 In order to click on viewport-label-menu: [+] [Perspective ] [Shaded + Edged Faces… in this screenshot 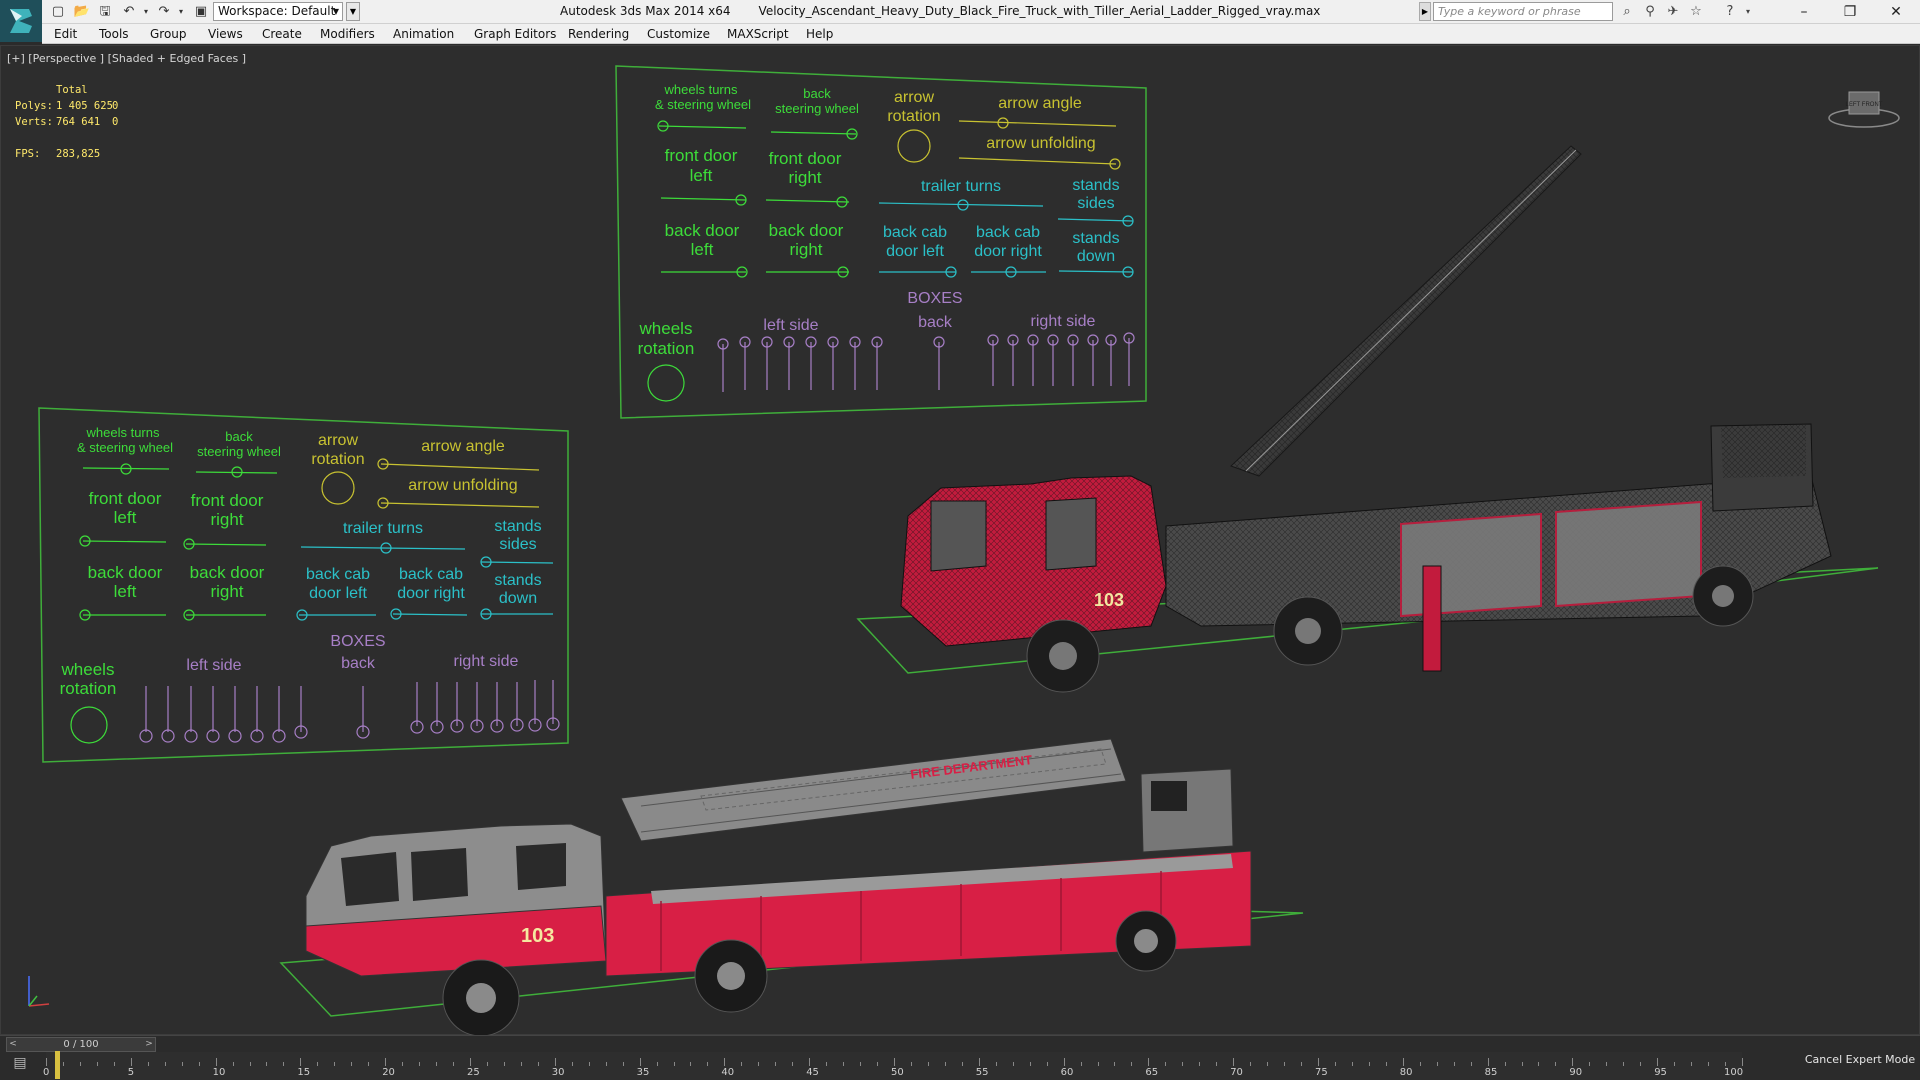, I will do `click(126, 58)`.